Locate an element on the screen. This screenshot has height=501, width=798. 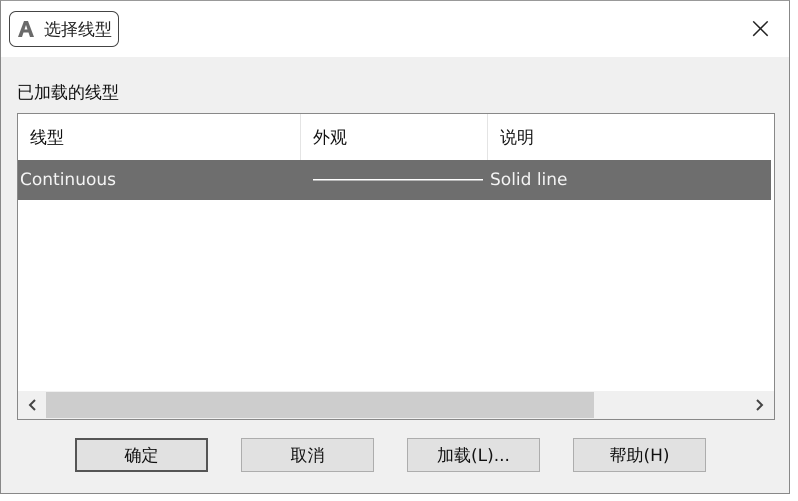
table-row: Continuous Solid line is located at coordinates (394, 180).